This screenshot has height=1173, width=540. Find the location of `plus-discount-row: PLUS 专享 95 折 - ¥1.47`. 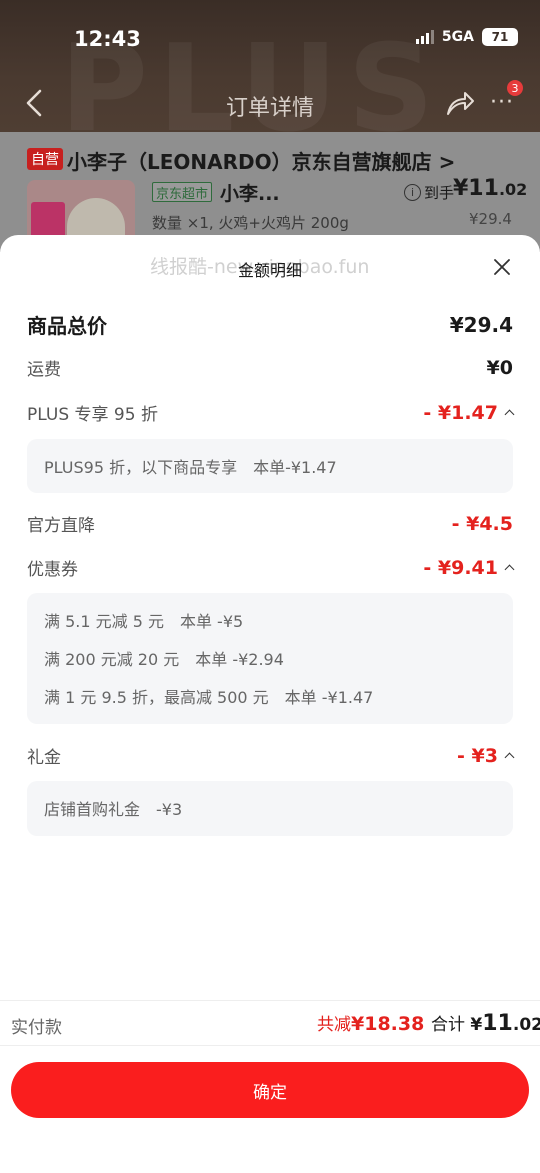

plus-discount-row: PLUS 专享 95 折 - ¥1.47 is located at coordinates (271, 412).